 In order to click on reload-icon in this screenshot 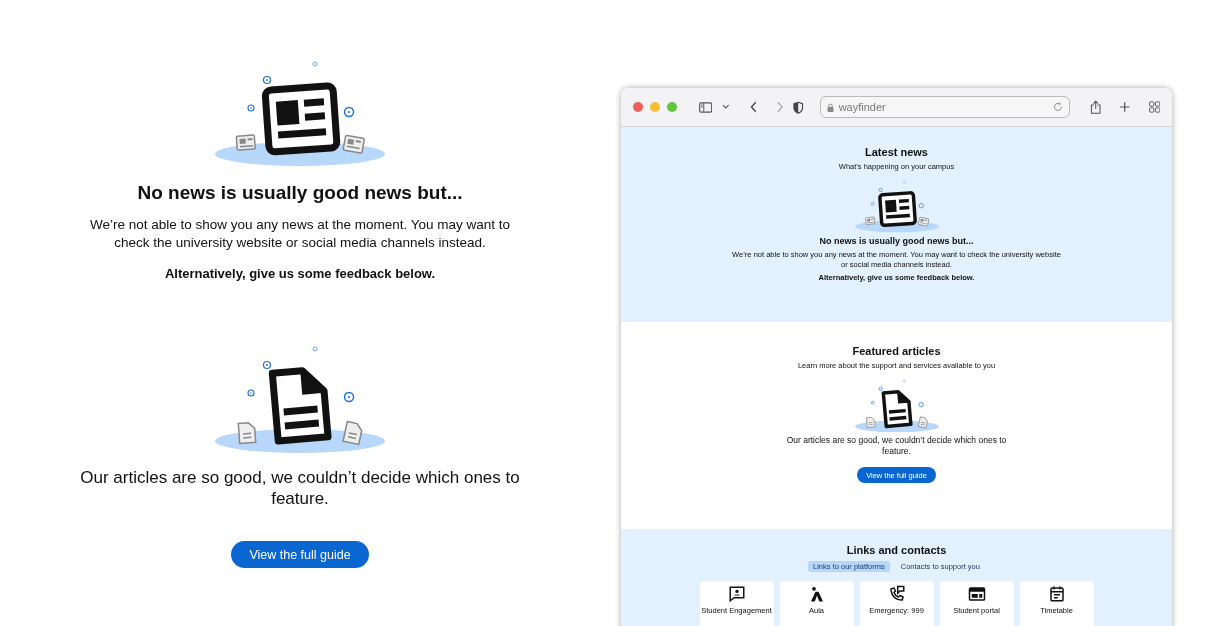, I will do `click(1057, 107)`.